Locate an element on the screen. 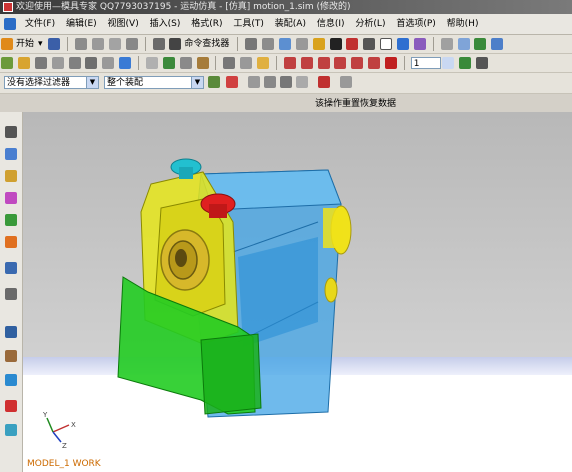 This screenshot has height=472, width=572. menu-format: 格式(R) is located at coordinates (206, 24).